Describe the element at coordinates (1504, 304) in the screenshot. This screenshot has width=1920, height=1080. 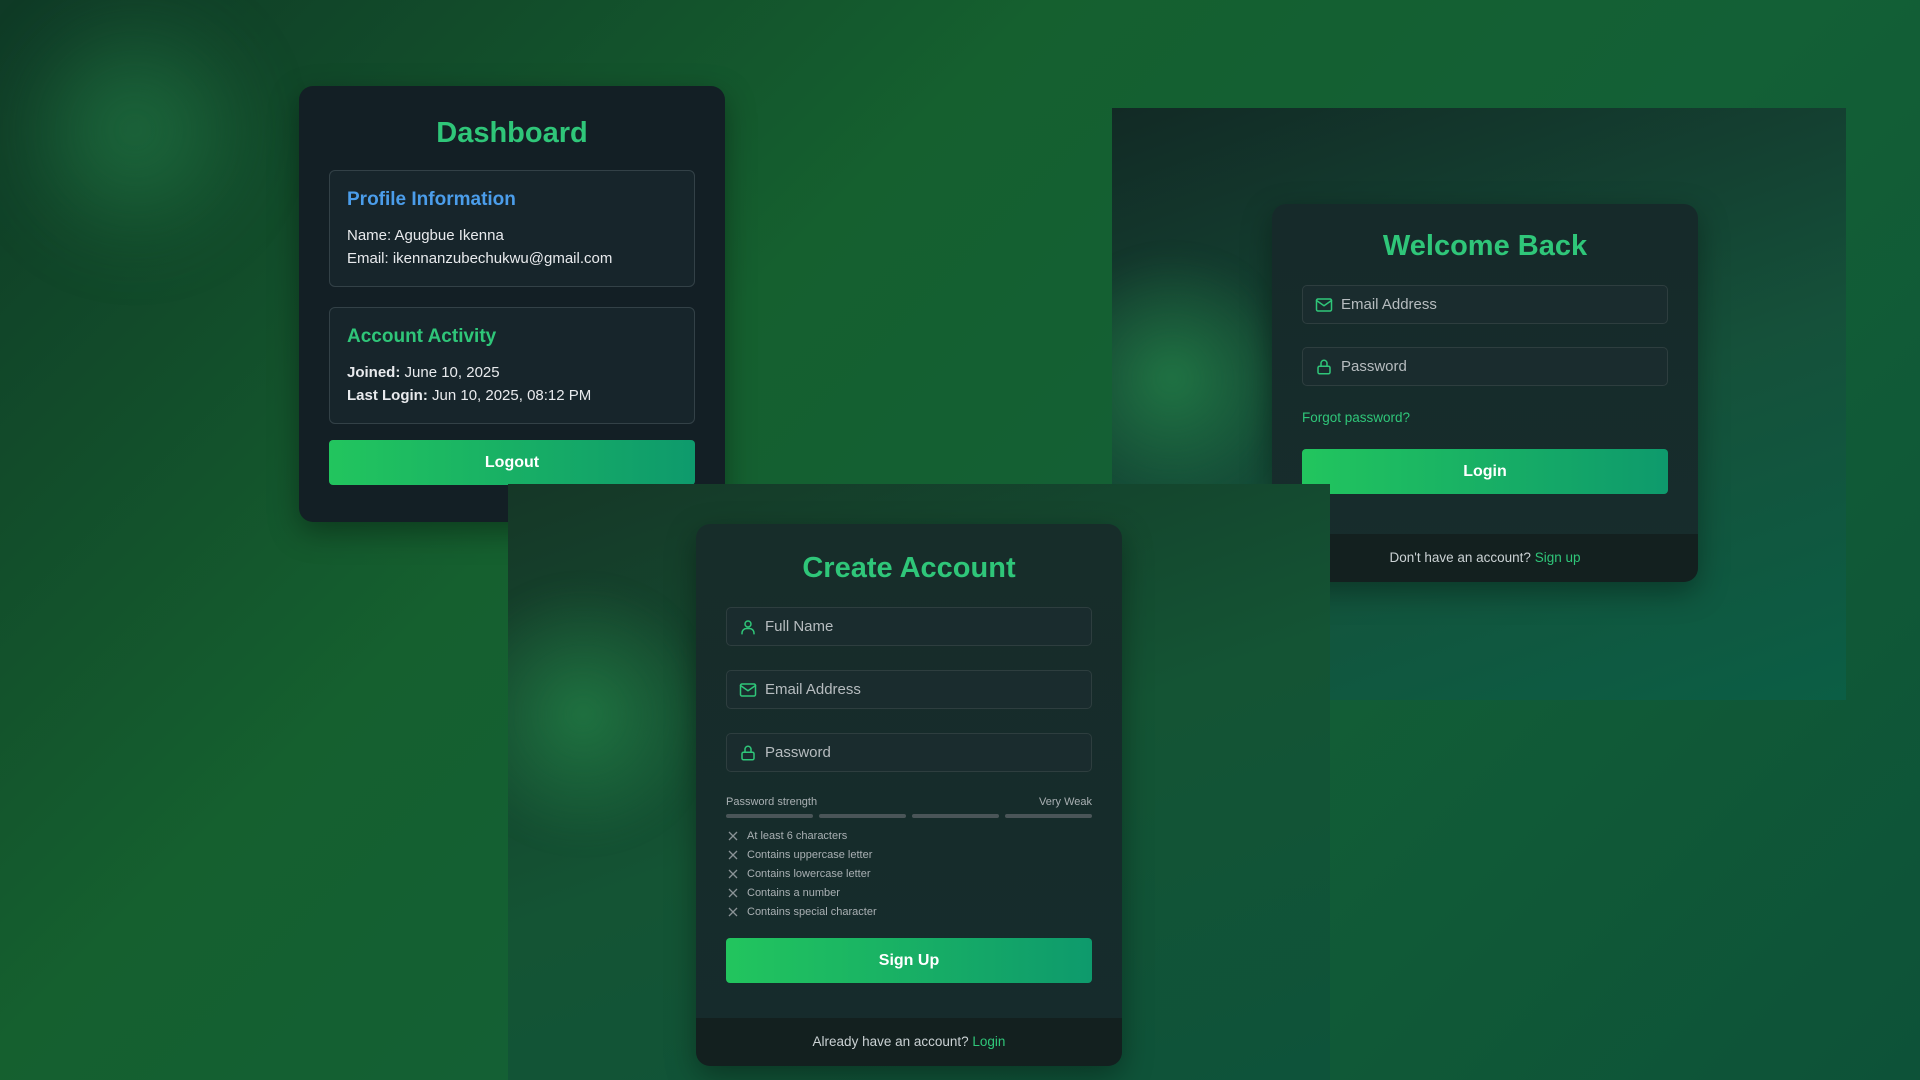
I see `login-email-input` at that location.